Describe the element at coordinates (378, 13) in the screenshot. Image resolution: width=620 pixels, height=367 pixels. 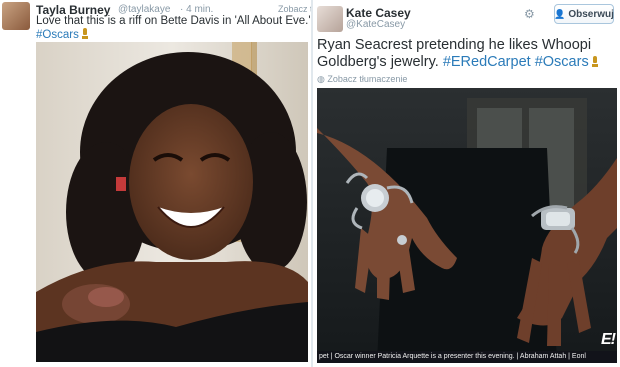
I see `author-name: Kate Casey` at that location.